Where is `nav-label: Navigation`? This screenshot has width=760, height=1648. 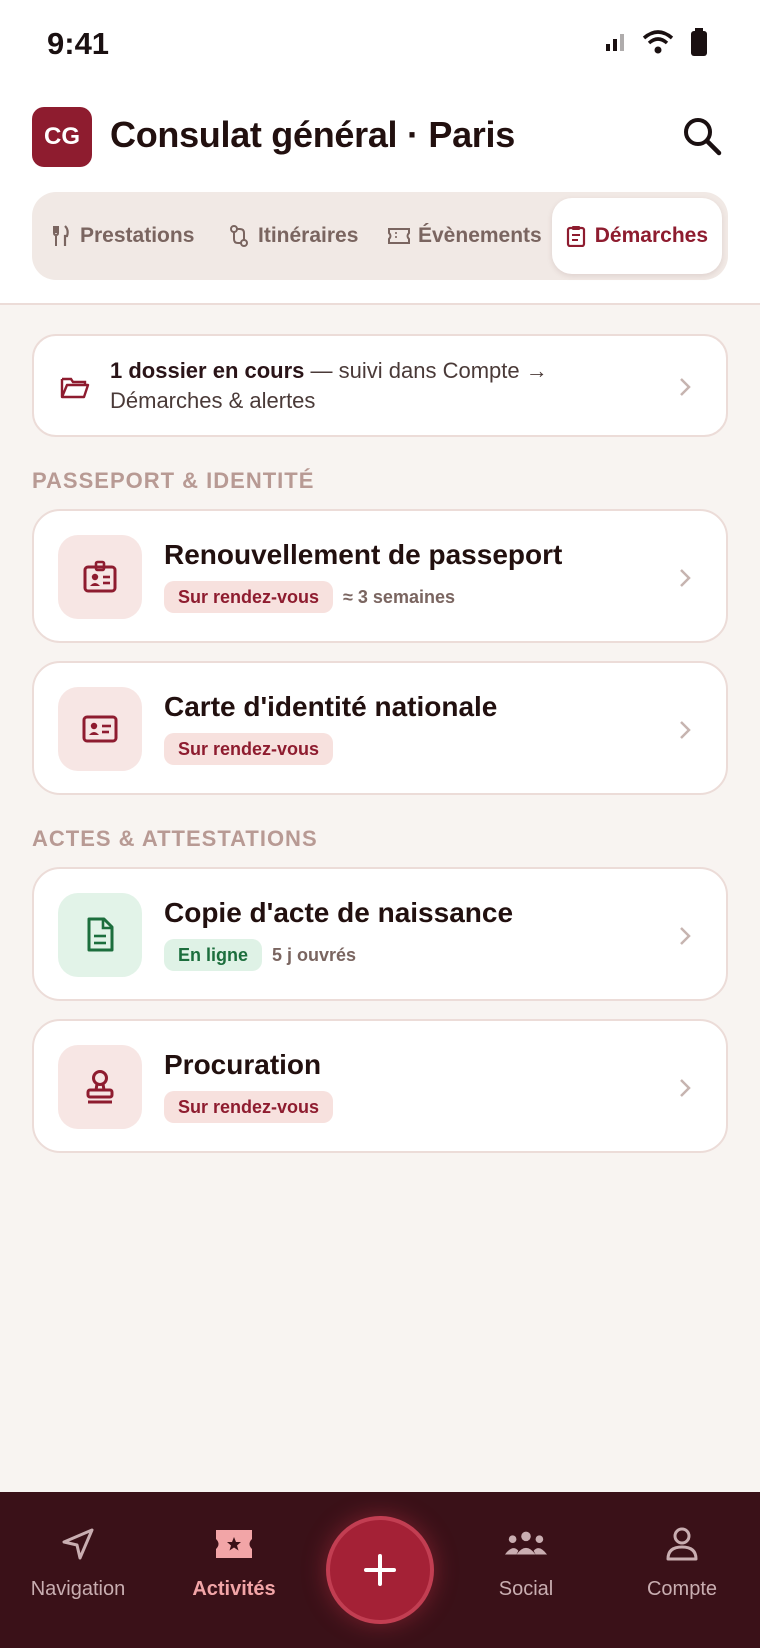
nav-label: Navigation is located at coordinates (78, 1589).